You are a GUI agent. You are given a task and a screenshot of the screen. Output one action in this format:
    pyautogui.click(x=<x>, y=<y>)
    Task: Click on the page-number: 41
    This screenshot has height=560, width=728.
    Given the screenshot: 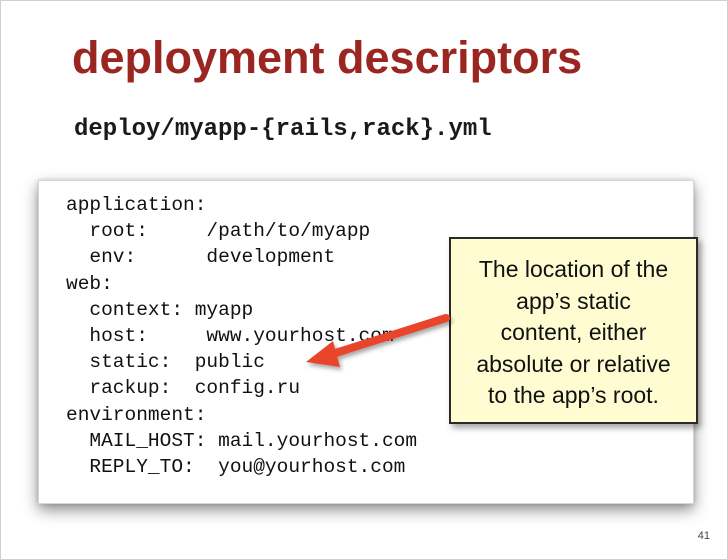 What is the action you would take?
    pyautogui.click(x=703, y=536)
    